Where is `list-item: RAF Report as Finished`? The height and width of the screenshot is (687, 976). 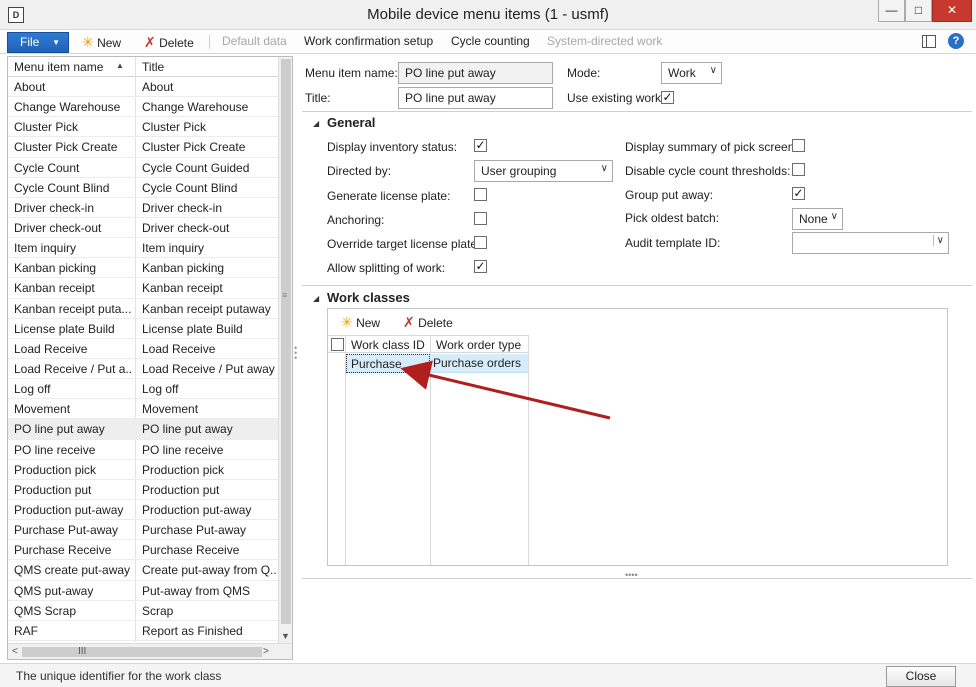 list-item: RAF Report as Finished is located at coordinates (143, 631).